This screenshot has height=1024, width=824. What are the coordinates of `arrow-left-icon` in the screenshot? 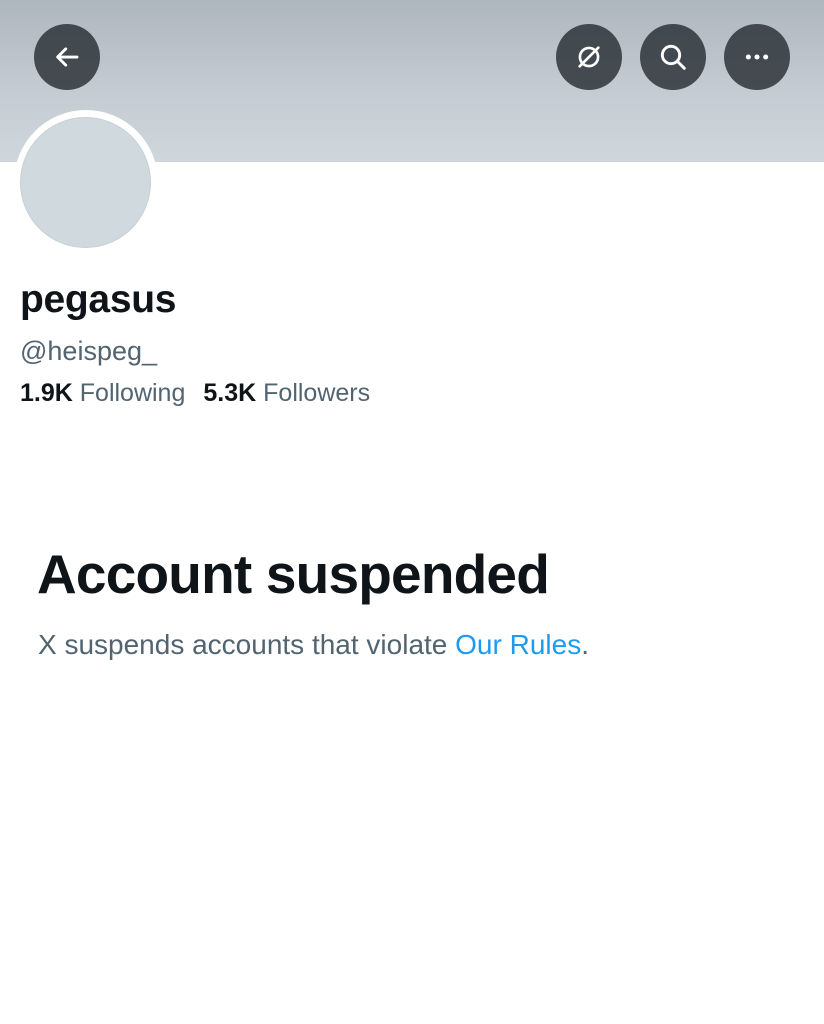 It's located at (67, 57).